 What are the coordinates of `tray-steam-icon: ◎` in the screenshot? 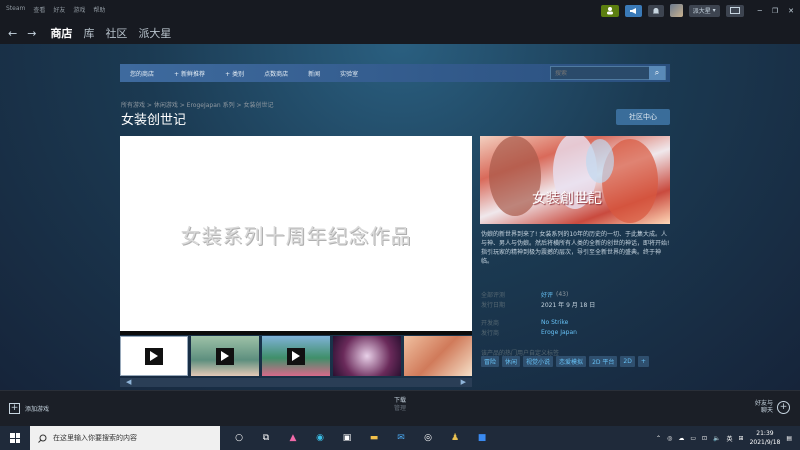 It's located at (669, 438).